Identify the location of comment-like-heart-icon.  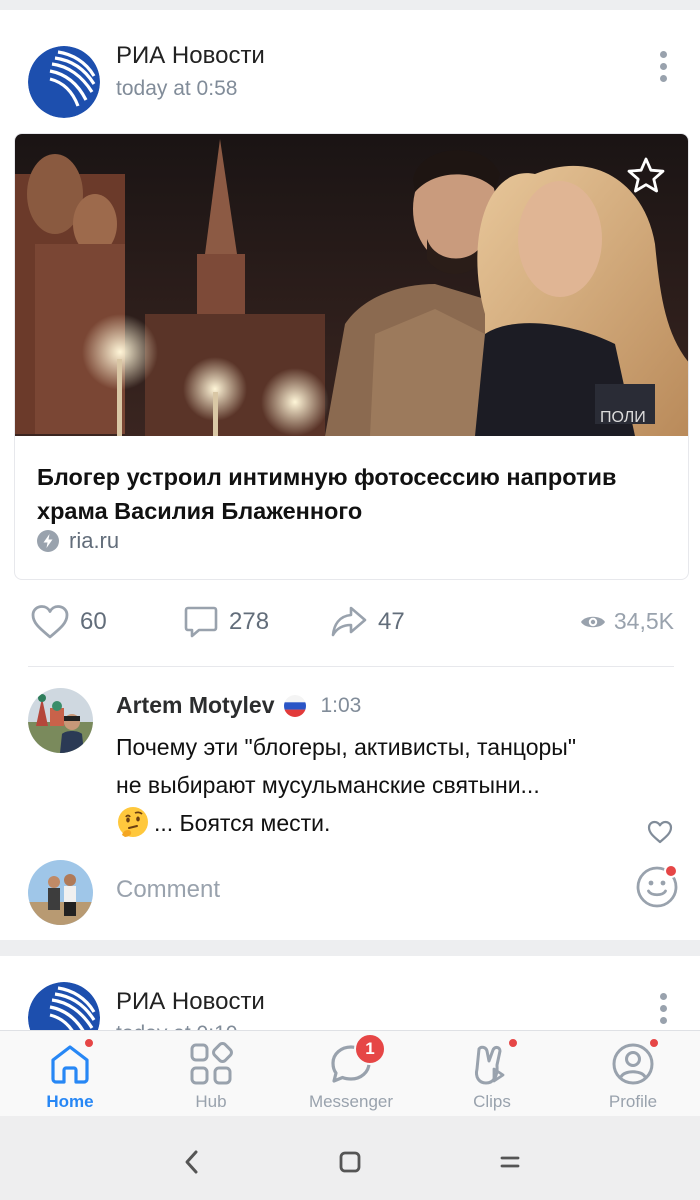
(660, 832).